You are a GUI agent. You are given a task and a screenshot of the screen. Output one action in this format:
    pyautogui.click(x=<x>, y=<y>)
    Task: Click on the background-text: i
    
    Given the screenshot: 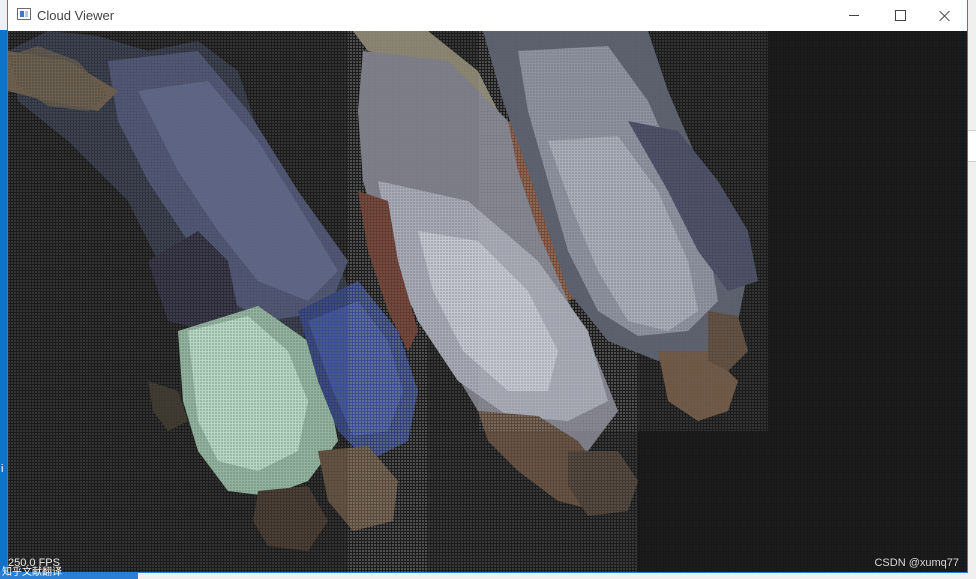 What is the action you would take?
    pyautogui.click(x=2, y=469)
    